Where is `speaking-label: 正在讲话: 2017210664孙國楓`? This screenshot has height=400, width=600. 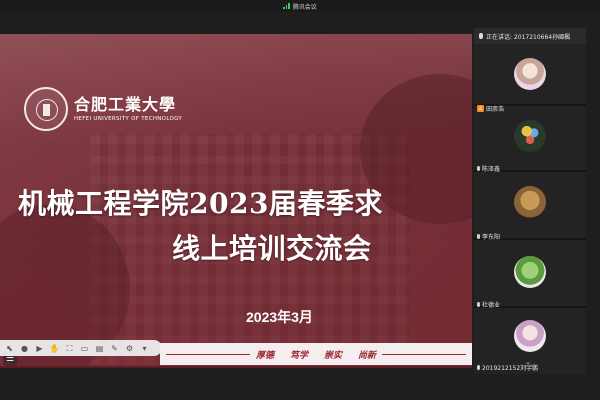 speaking-label: 正在讲话: 2017210664孙國楓 is located at coordinates (528, 37).